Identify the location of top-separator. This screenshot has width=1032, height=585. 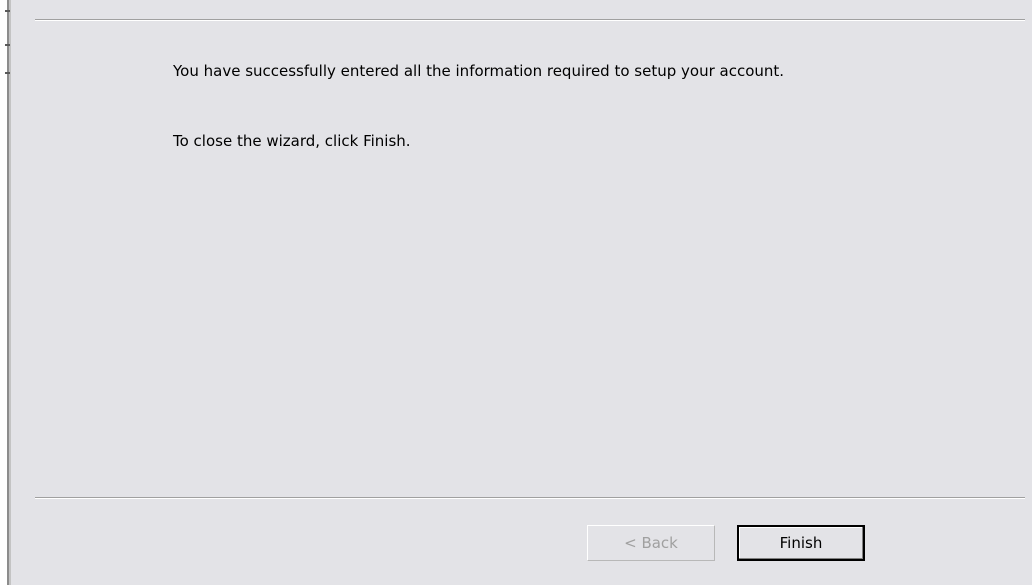
(530, 20).